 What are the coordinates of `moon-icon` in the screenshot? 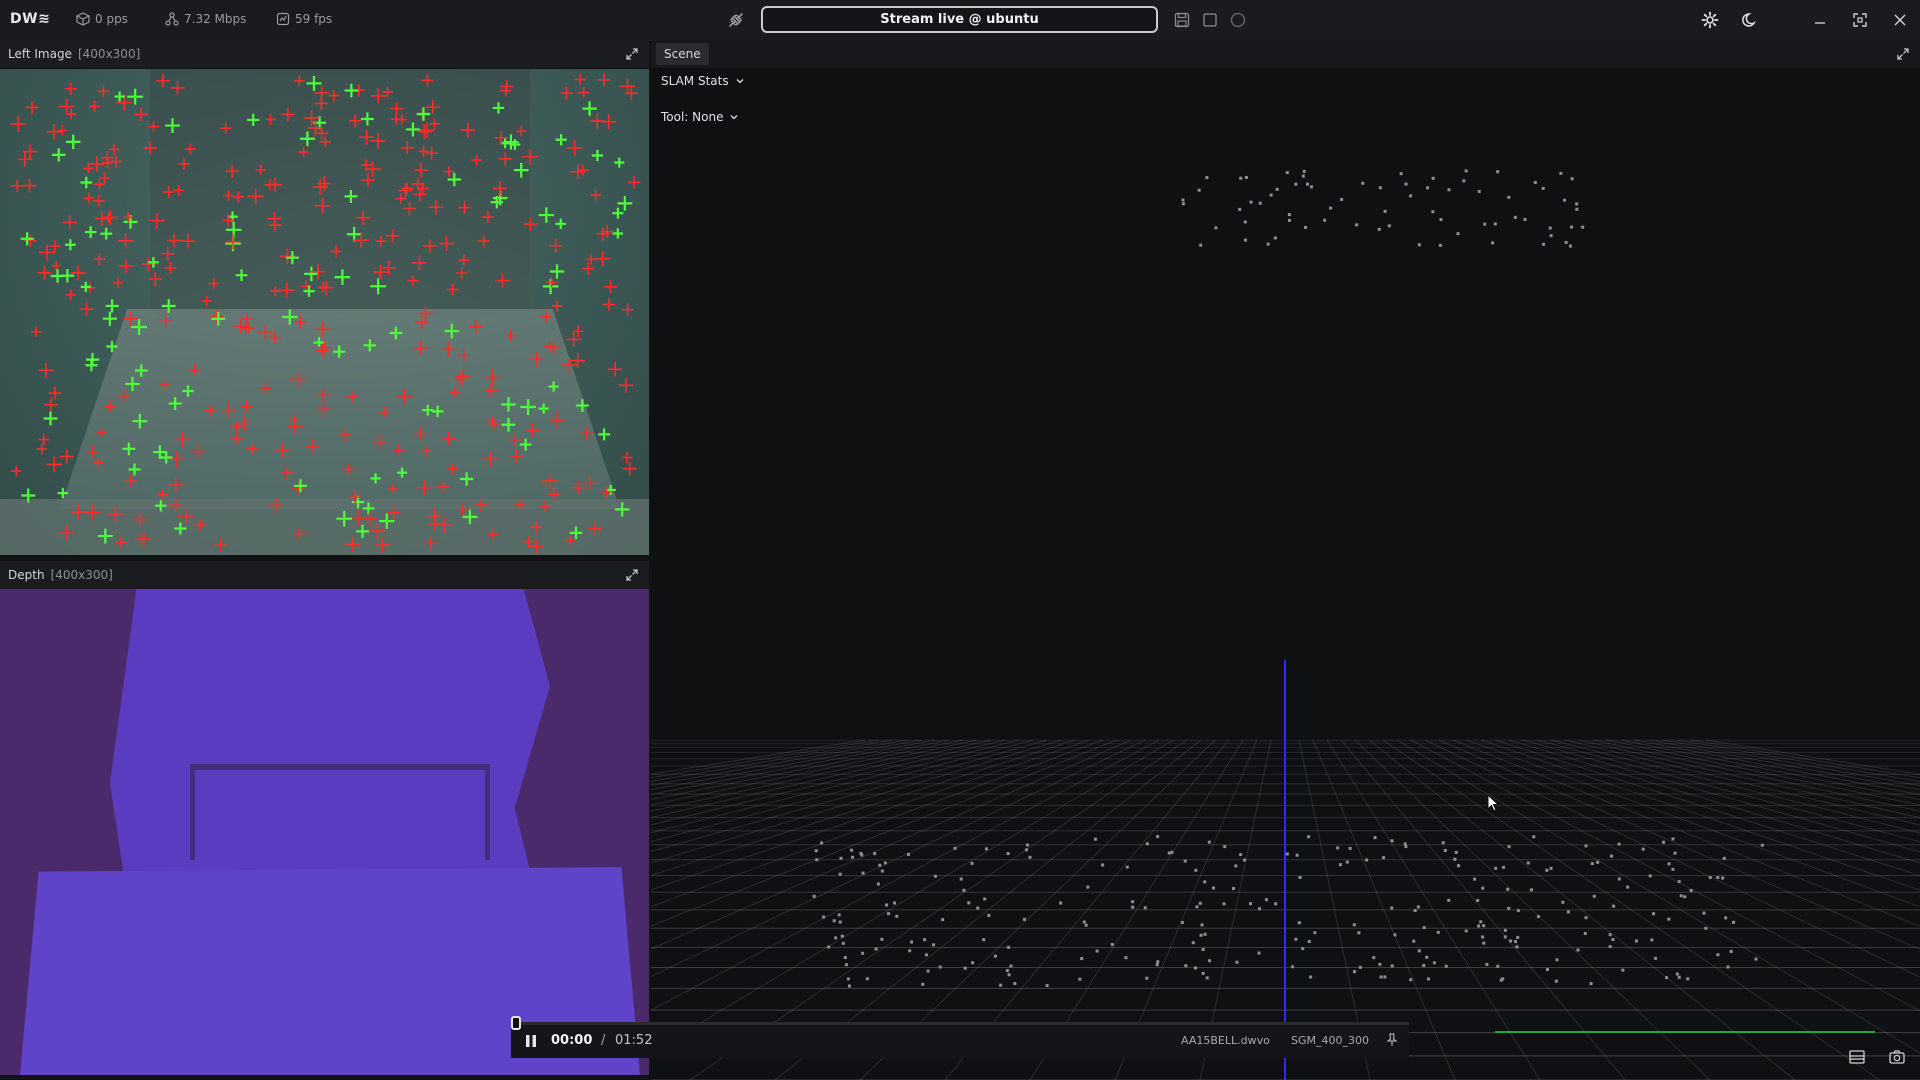 It's located at (1749, 20).